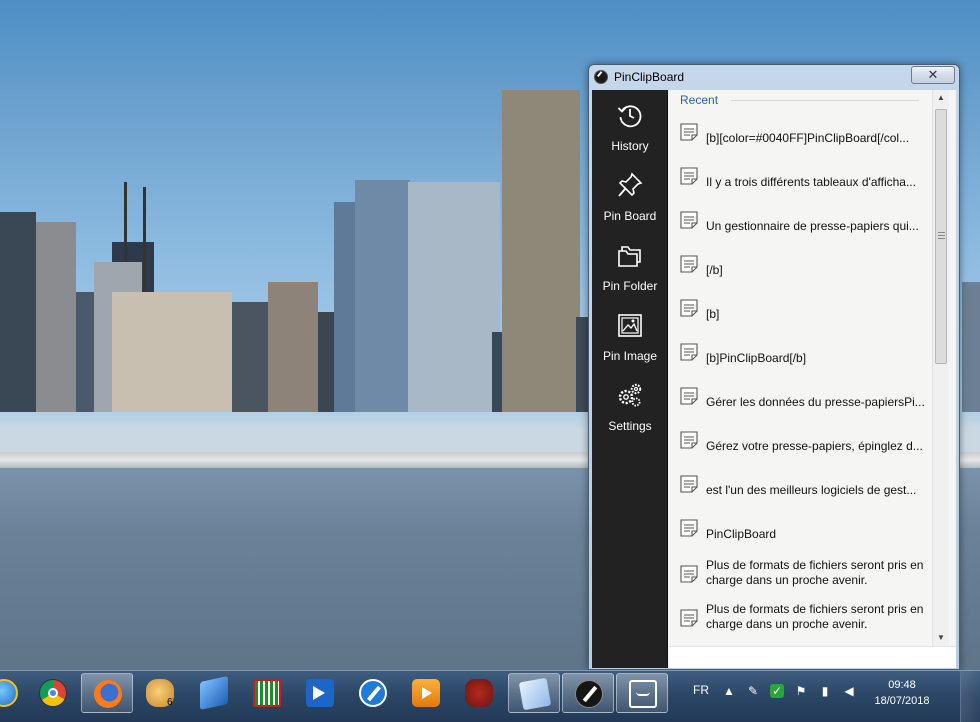 The width and height of the screenshot is (980, 722). Describe the element at coordinates (9, 693) in the screenshot. I see `ie-icon` at that location.